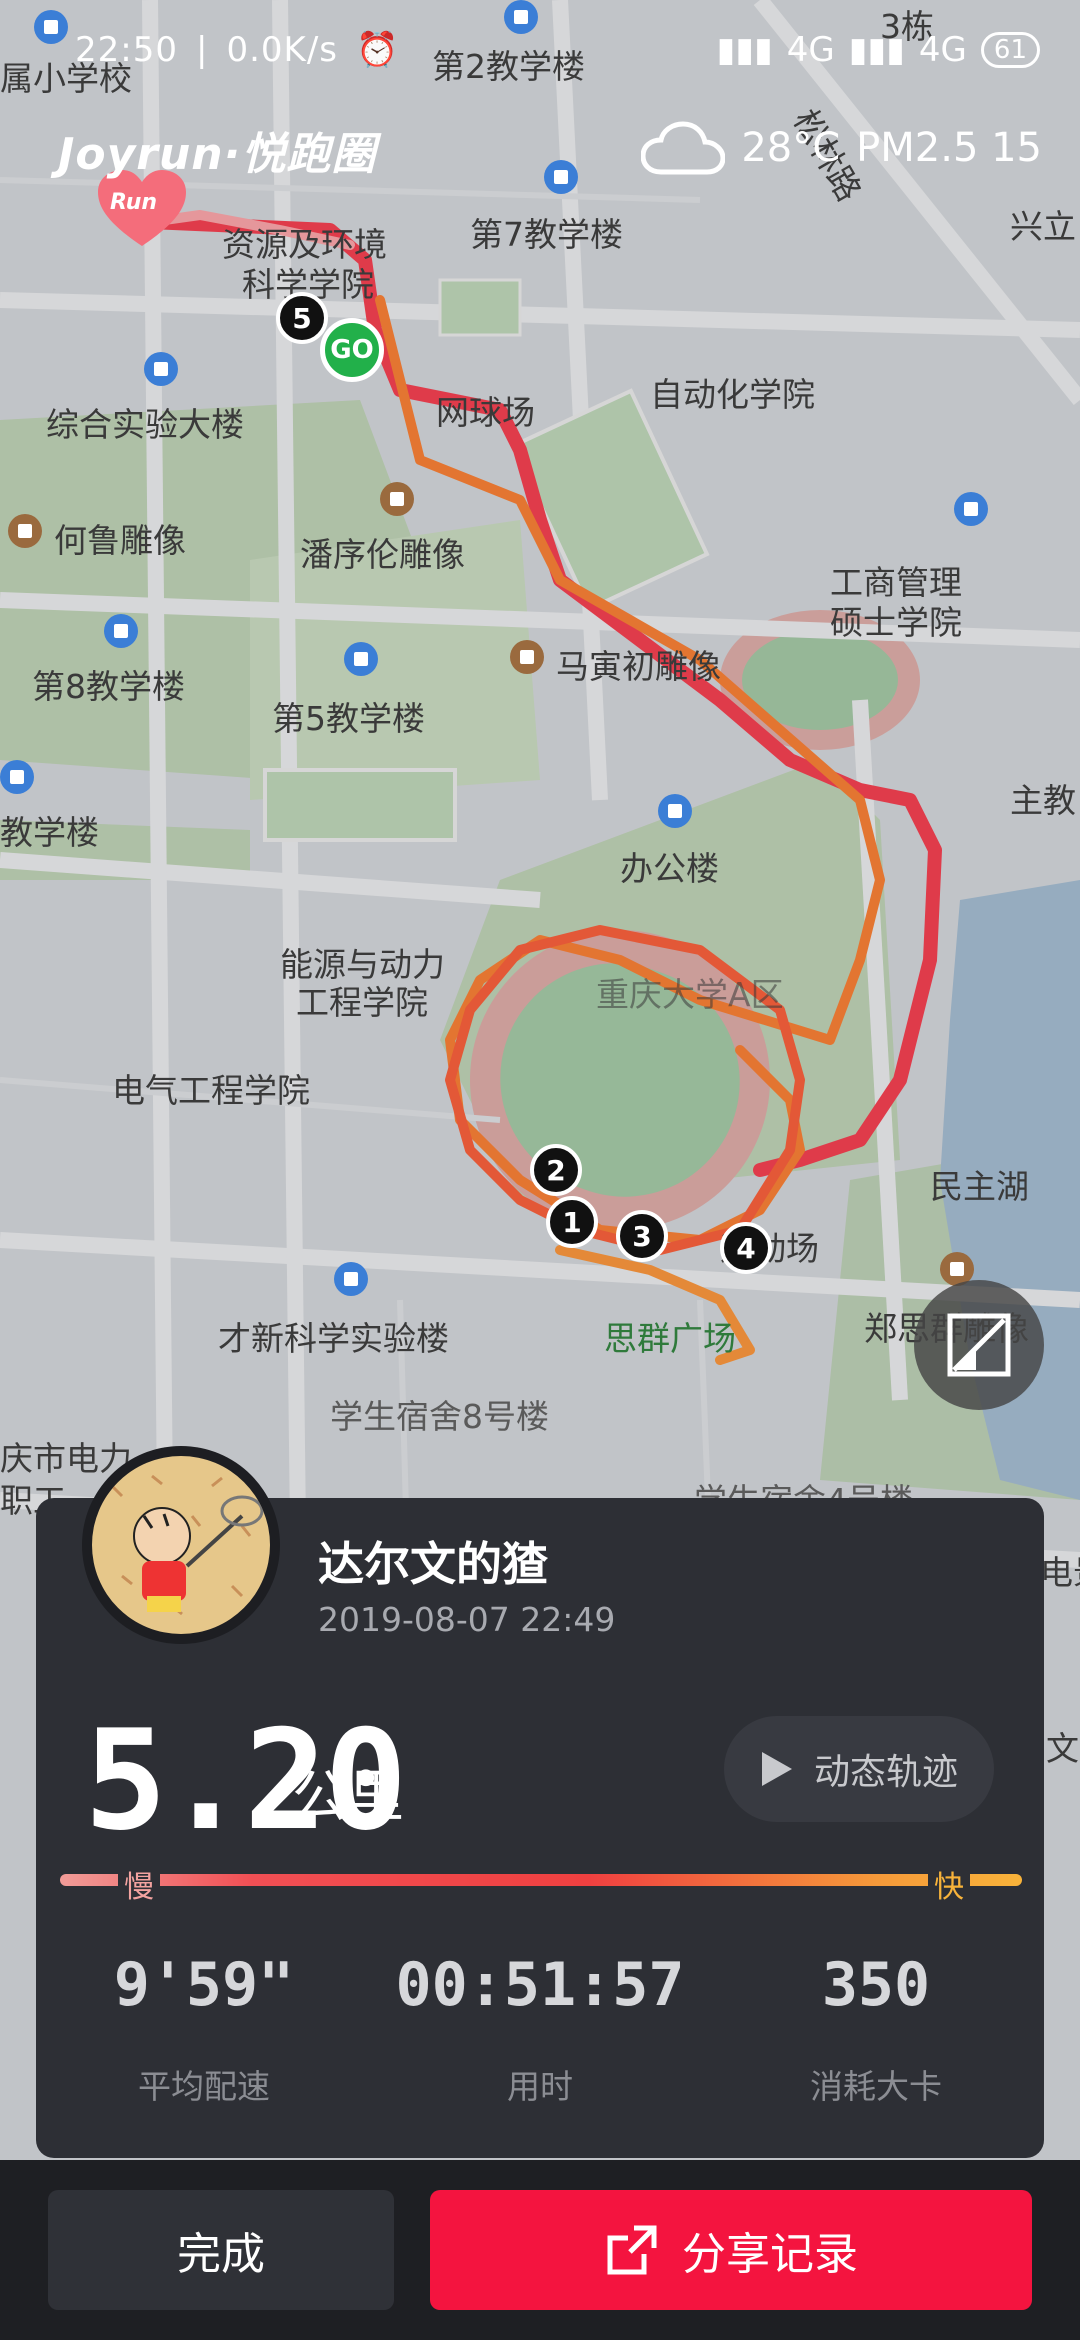 The image size is (1080, 2340). What do you see at coordinates (49, 832) in the screenshot?
I see `map-label: 教学楼` at bounding box center [49, 832].